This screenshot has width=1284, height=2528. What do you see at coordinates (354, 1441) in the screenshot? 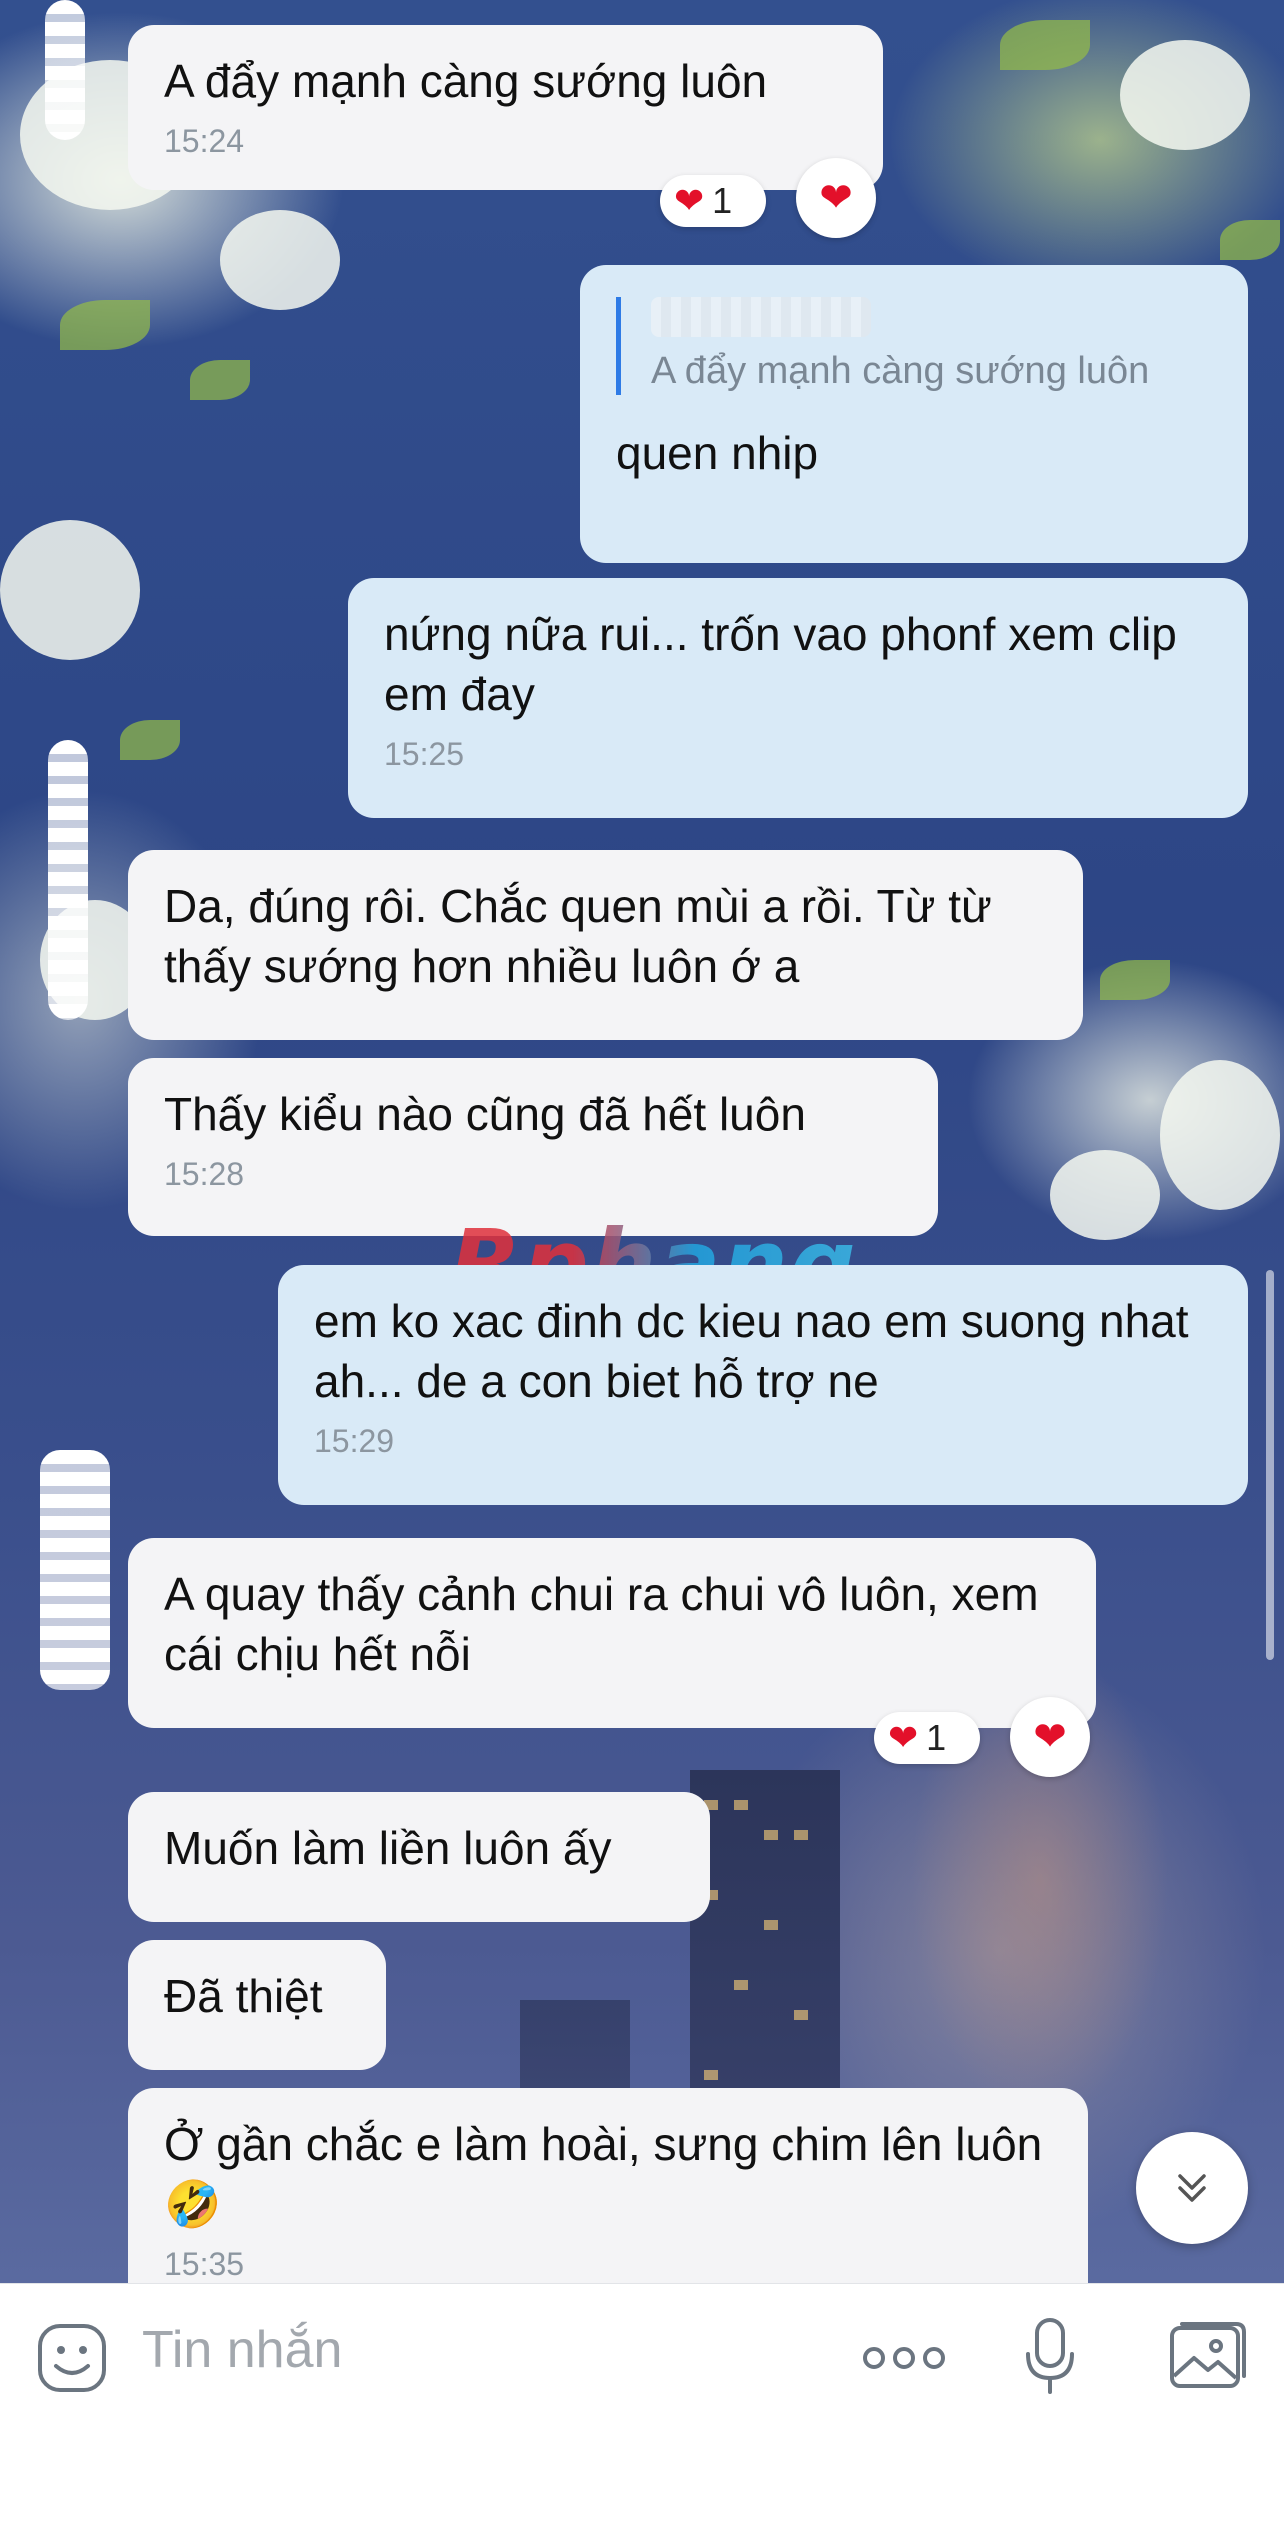
I see `message-time: 15:29` at bounding box center [354, 1441].